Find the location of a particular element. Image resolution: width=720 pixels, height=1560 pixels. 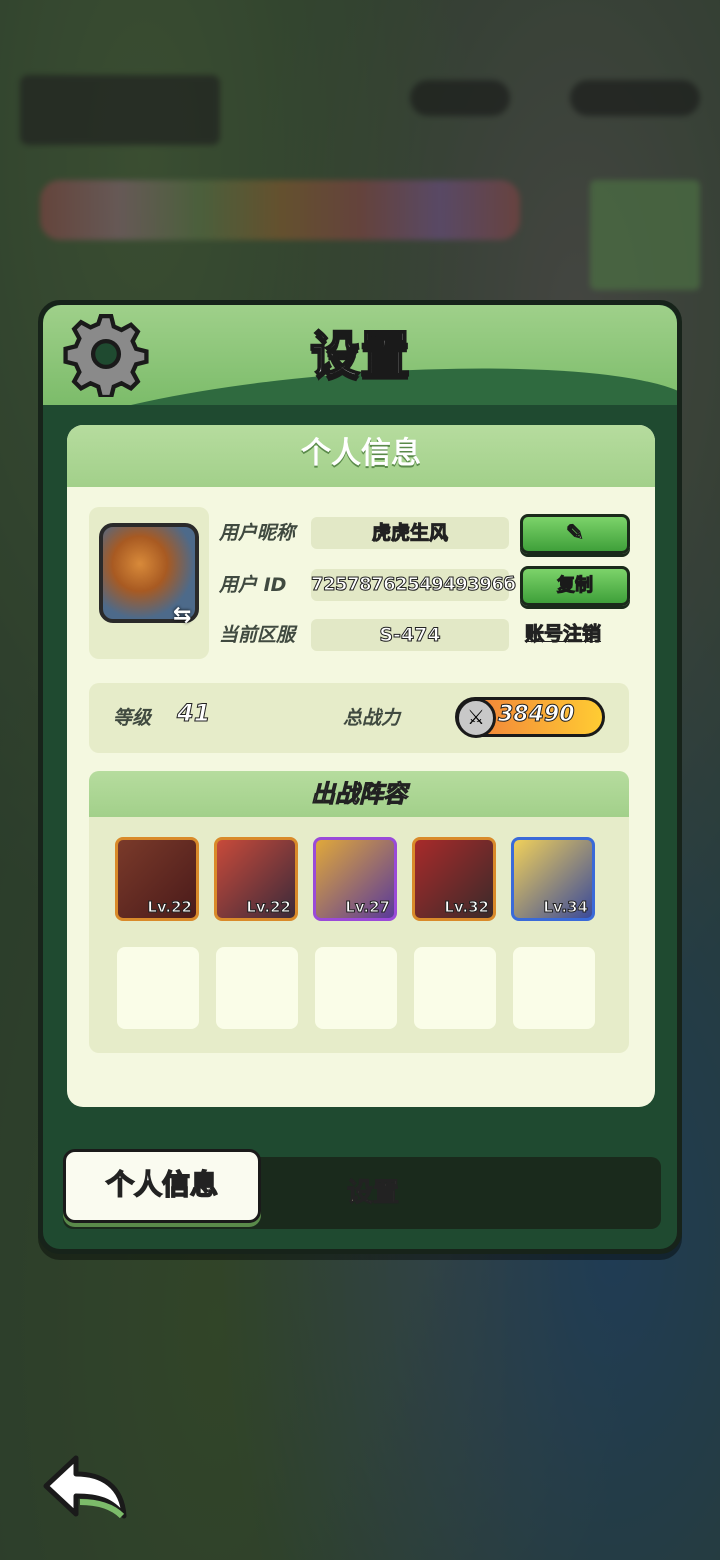

power-label: 总战力 is located at coordinates (372, 718).